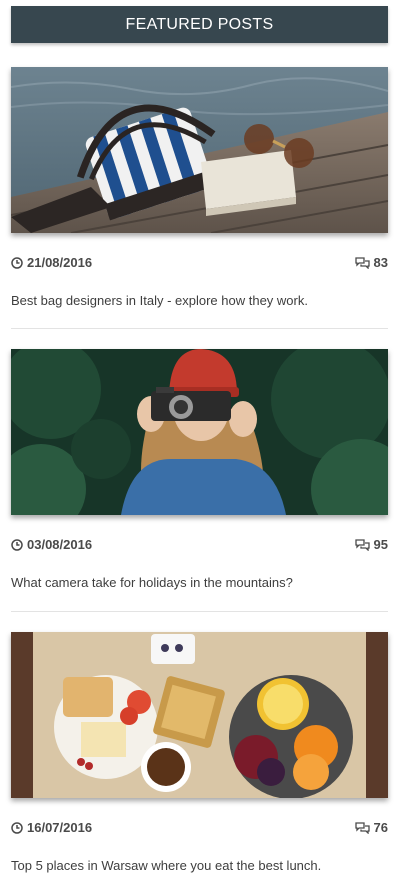  I want to click on header-title: FEATURED POSTS, so click(199, 24).